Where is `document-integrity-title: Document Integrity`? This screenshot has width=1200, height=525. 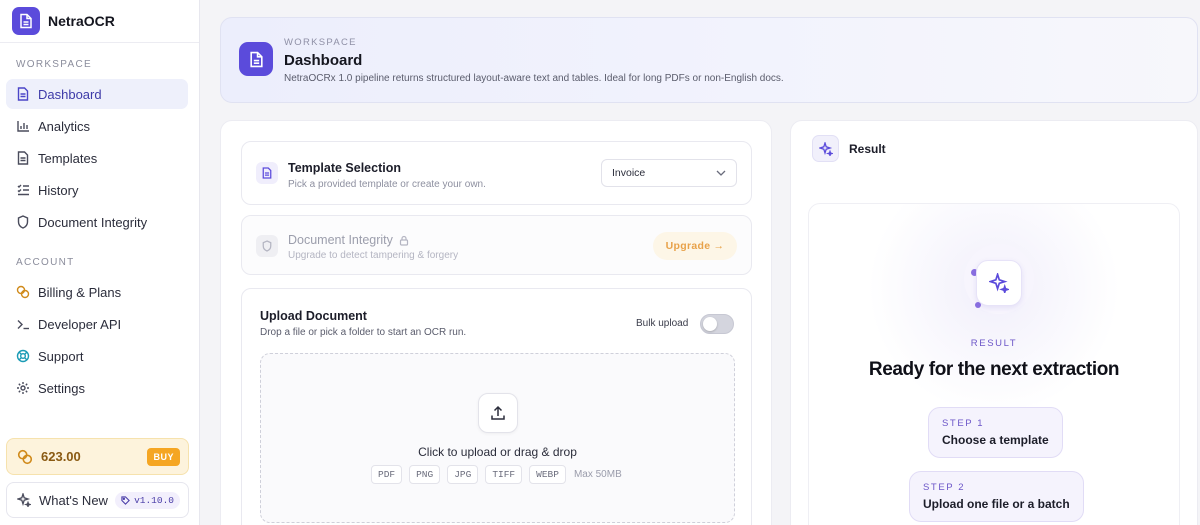
document-integrity-title: Document Integrity is located at coordinates (340, 240).